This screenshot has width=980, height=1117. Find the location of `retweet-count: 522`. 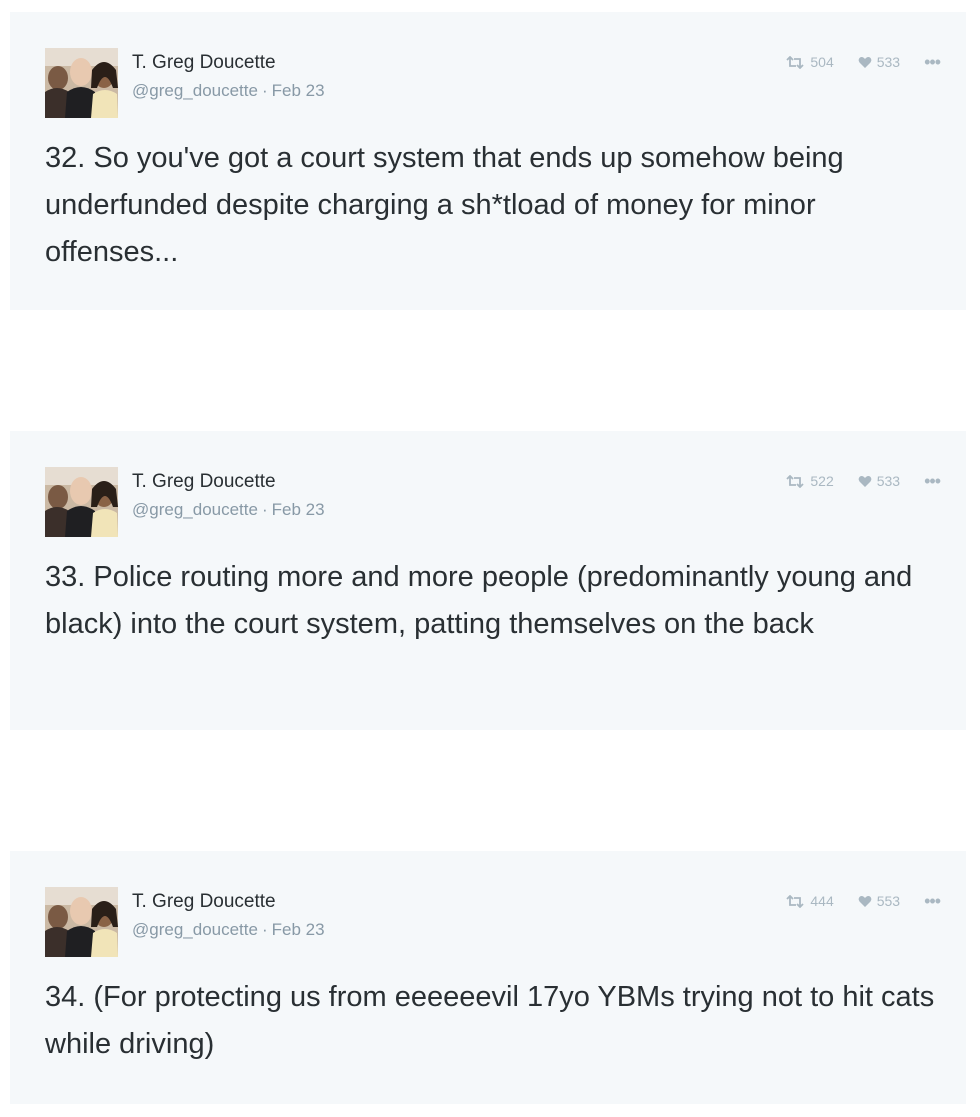

retweet-count: 522 is located at coordinates (822, 481).